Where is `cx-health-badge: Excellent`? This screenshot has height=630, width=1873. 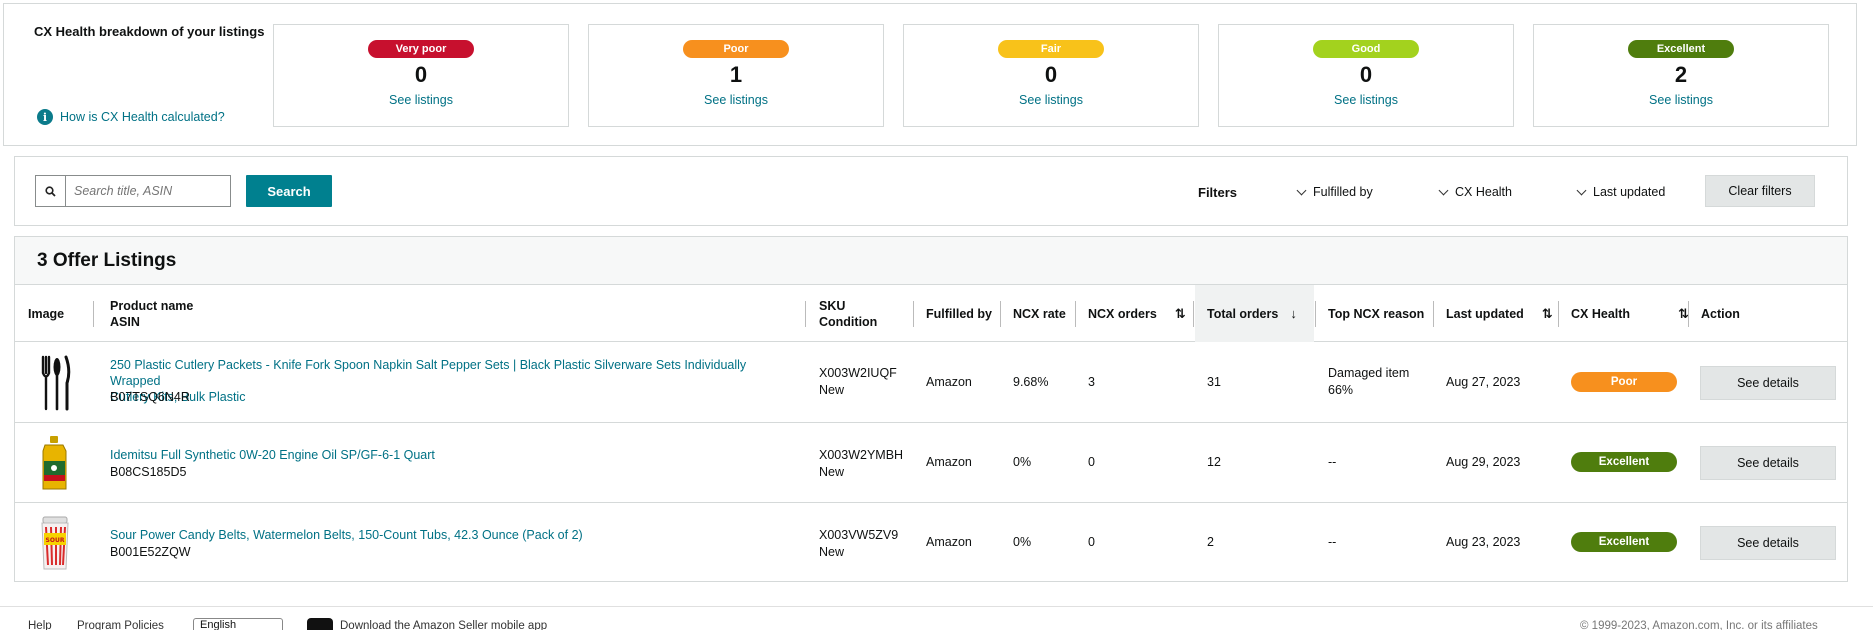
cx-health-badge: Excellent is located at coordinates (1624, 462).